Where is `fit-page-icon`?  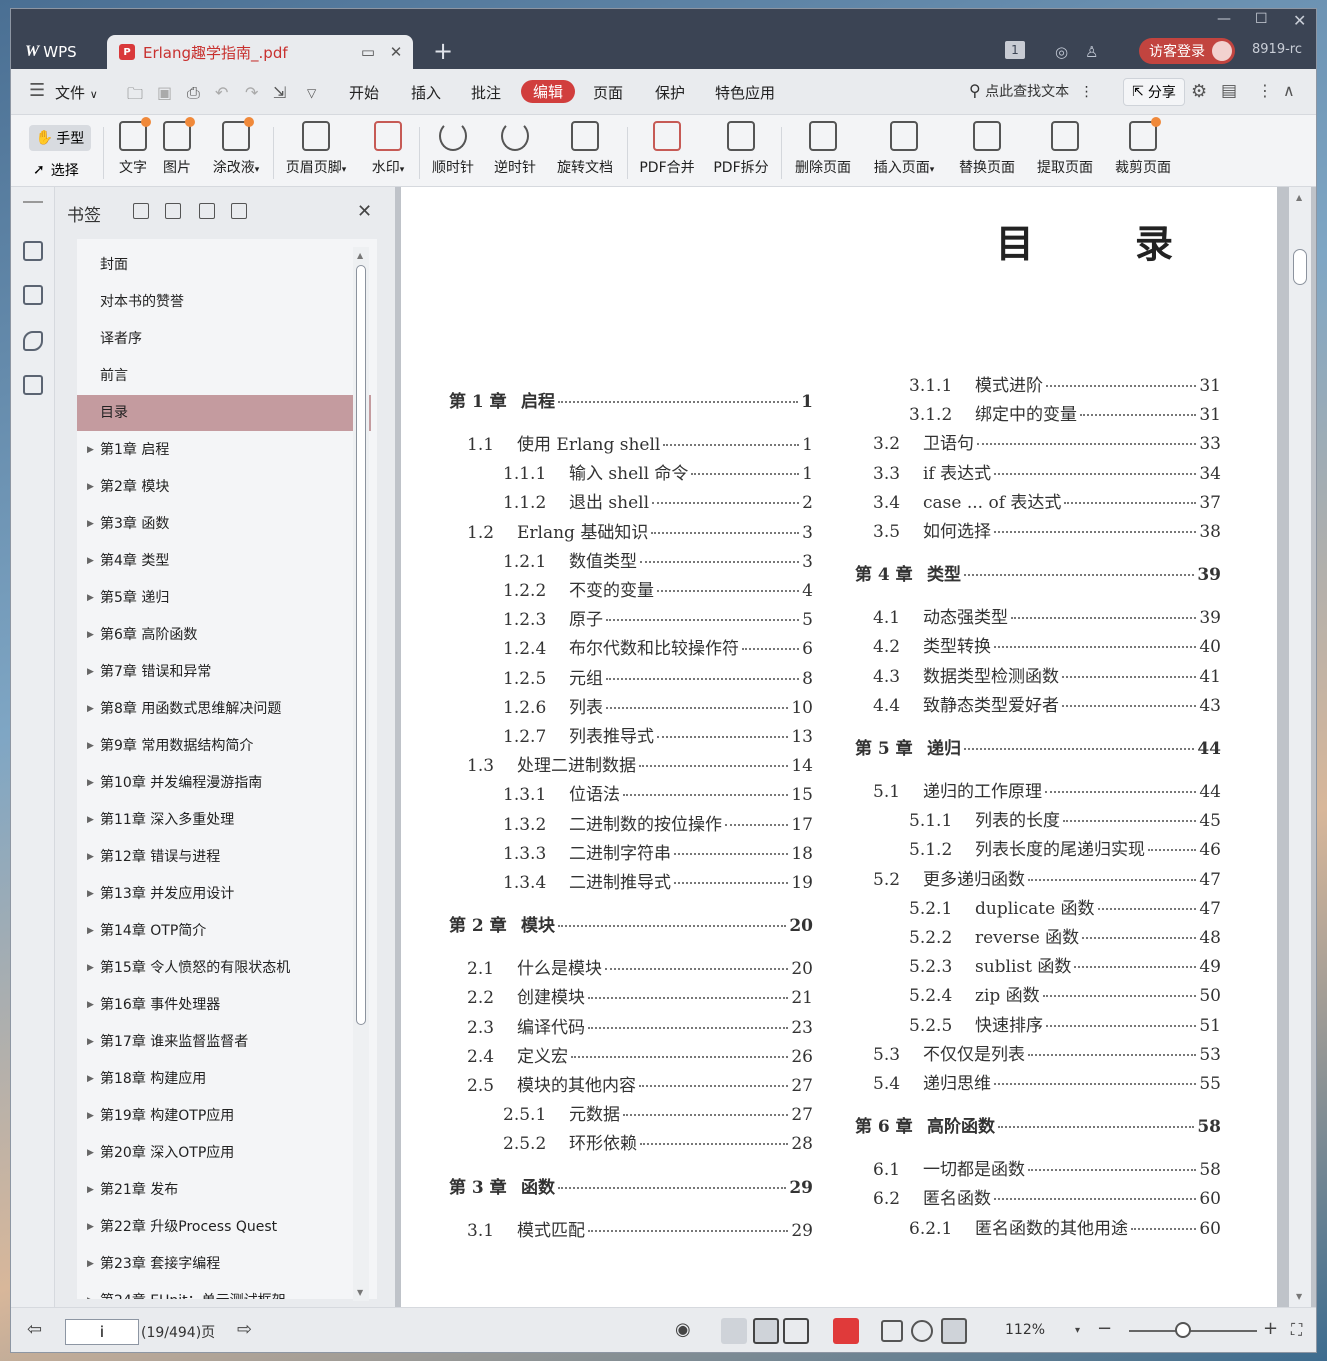 fit-page-icon is located at coordinates (922, 1331).